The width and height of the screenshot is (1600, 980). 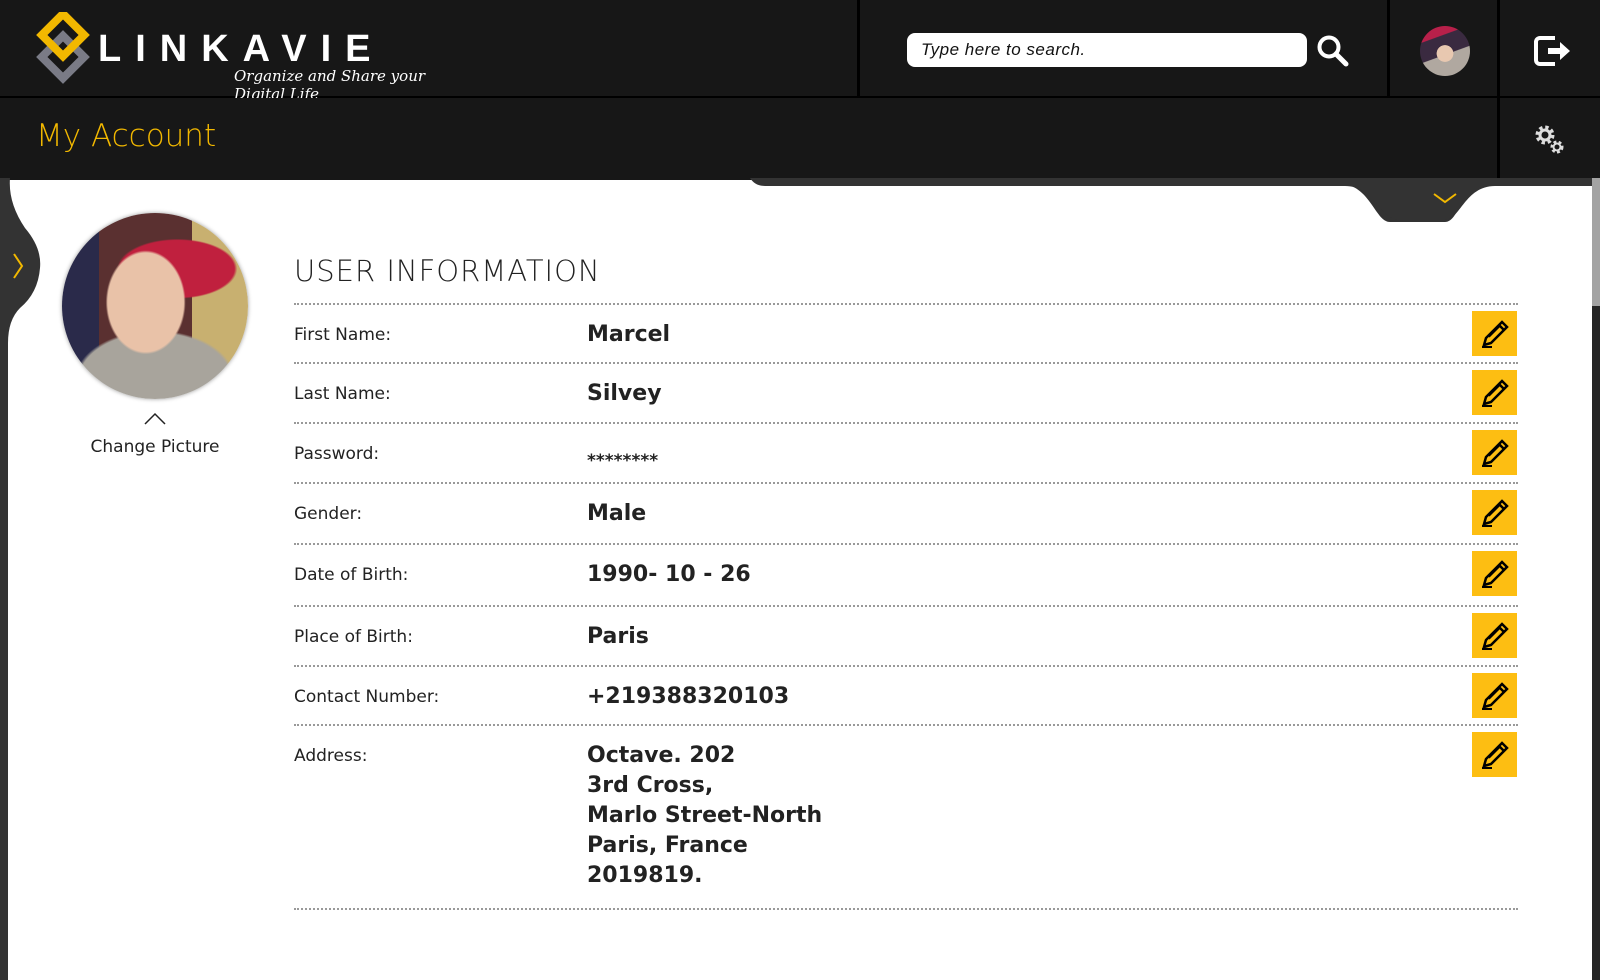 What do you see at coordinates (328, 514) in the screenshot?
I see `field-label: Gender:` at bounding box center [328, 514].